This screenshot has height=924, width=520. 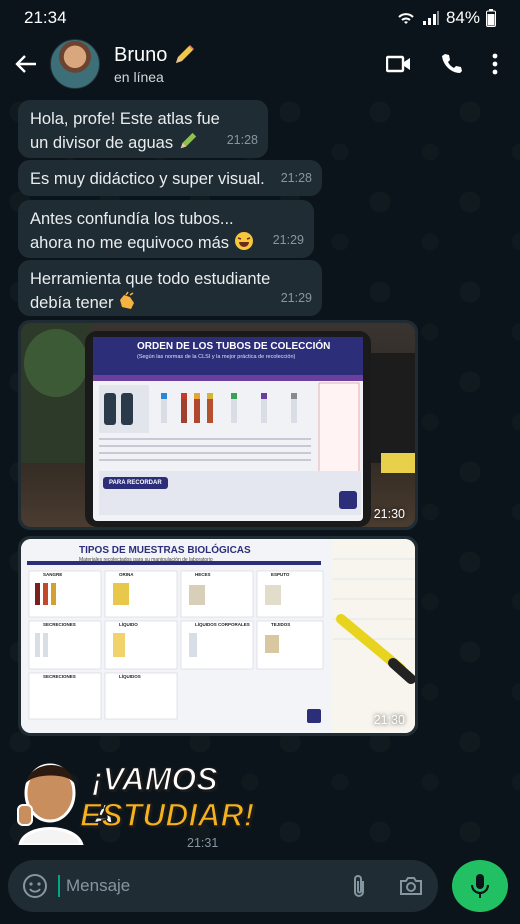 I want to click on avatar, so click(x=75, y=64).